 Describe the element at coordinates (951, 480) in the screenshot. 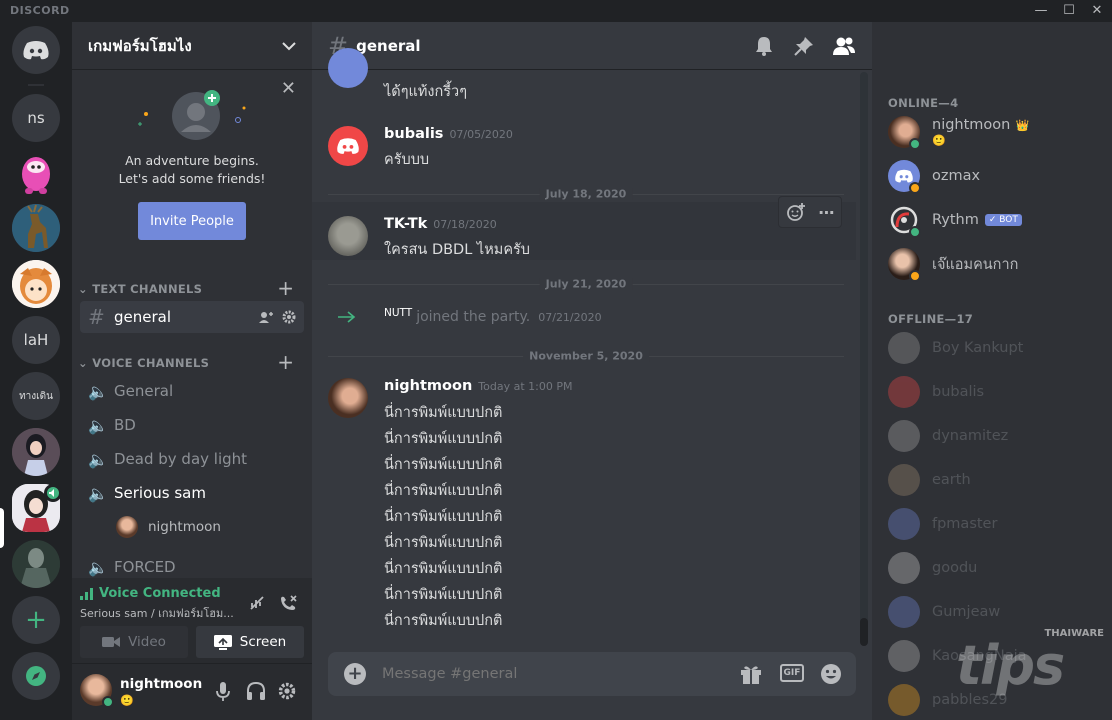

I see `member-name: earth` at that location.